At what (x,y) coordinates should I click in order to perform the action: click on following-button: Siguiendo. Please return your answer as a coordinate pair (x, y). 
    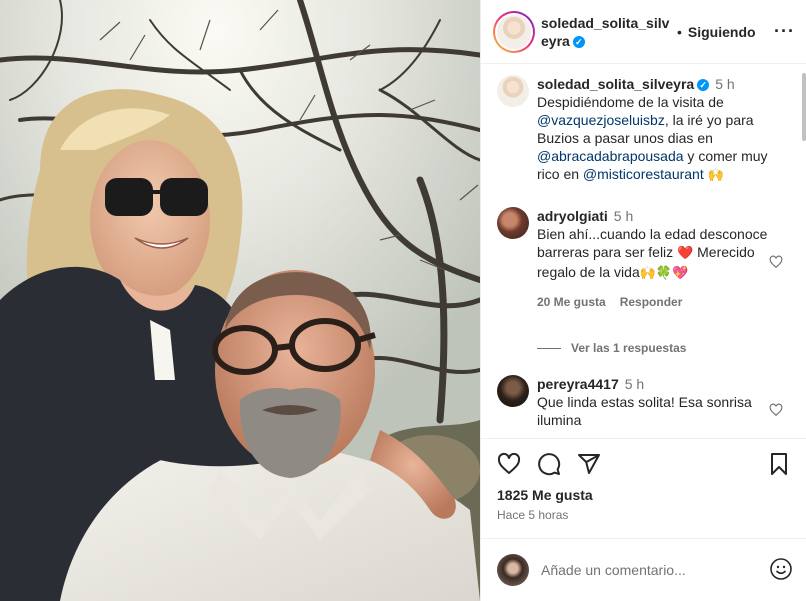
    Looking at the image, I should click on (722, 32).